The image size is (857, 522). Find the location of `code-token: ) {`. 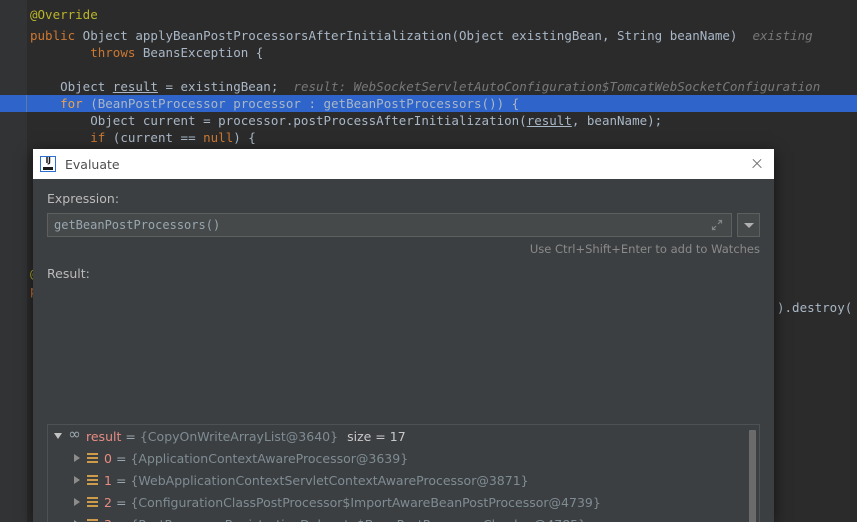

code-token: ) { is located at coordinates (244, 137).